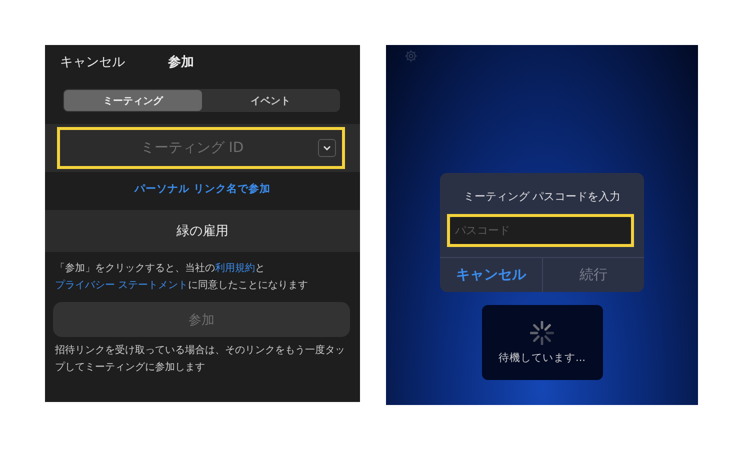  I want to click on terms-link: 利用規約, so click(235, 268).